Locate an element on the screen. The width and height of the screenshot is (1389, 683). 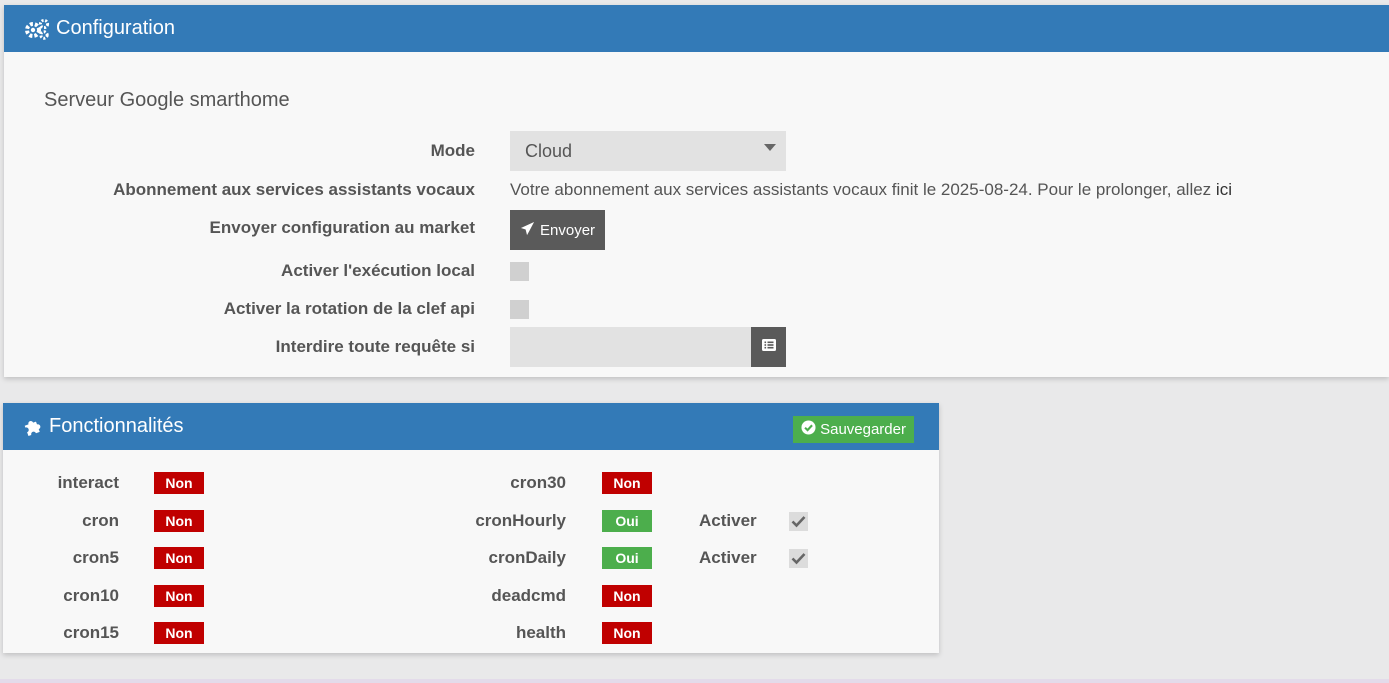
feature-name: cronDaily is located at coordinates (527, 557).